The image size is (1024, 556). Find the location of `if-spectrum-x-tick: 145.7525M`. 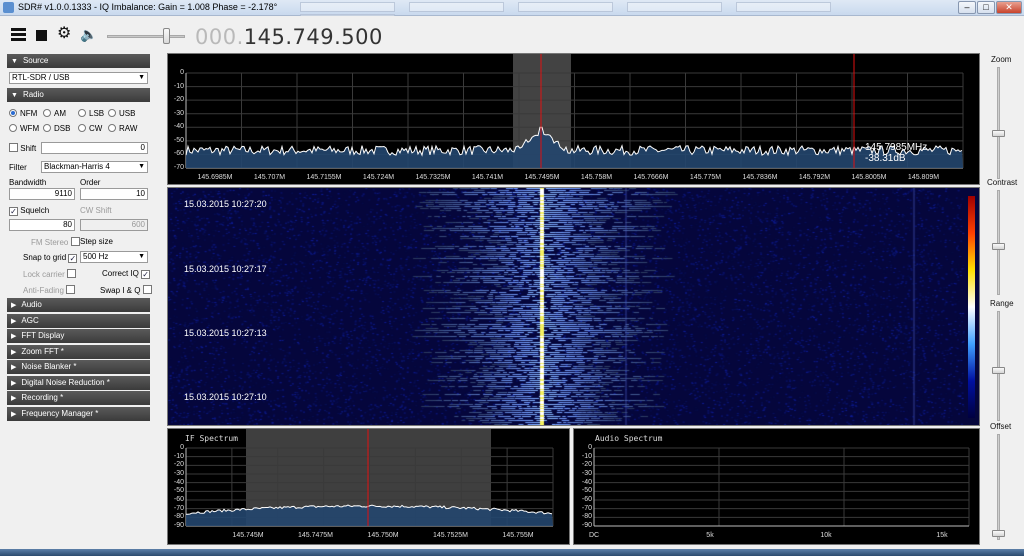

if-spectrum-x-tick: 145.7525M is located at coordinates (450, 535).